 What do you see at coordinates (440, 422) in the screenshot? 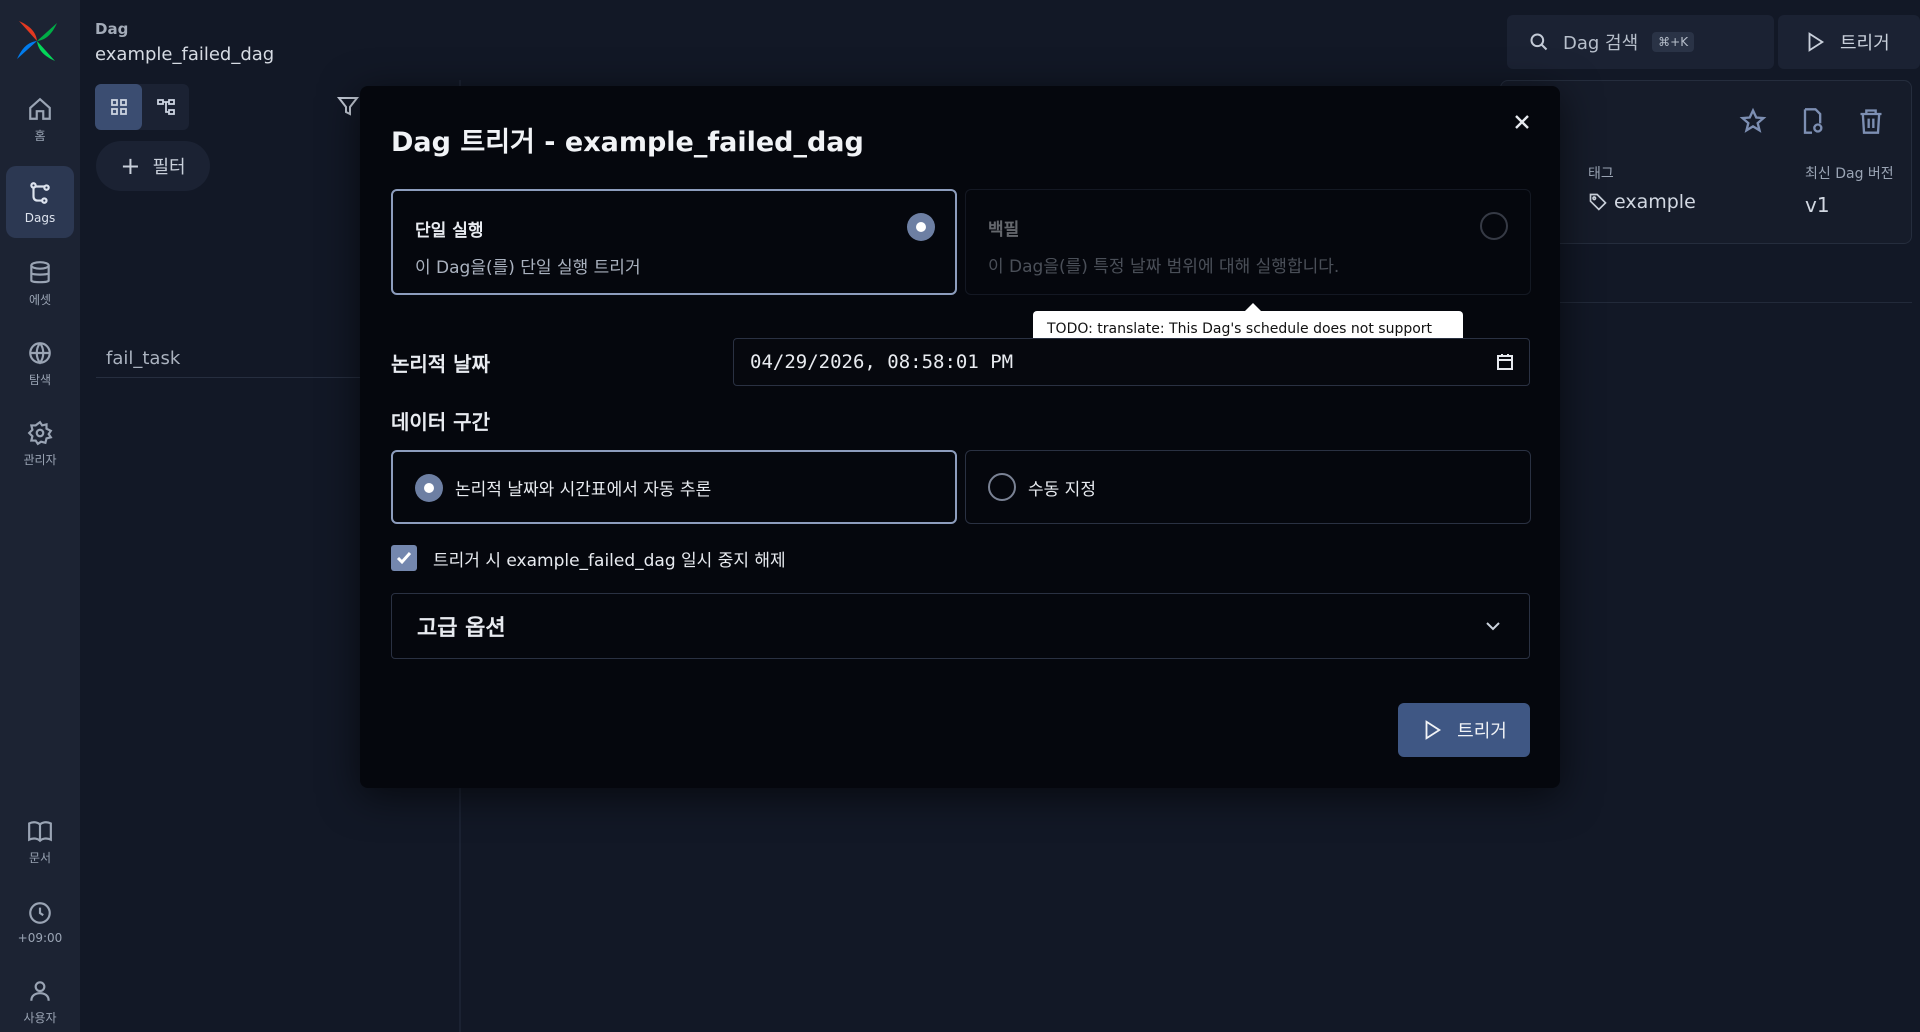
I see `data-interval-label: 데이터 구간` at bounding box center [440, 422].